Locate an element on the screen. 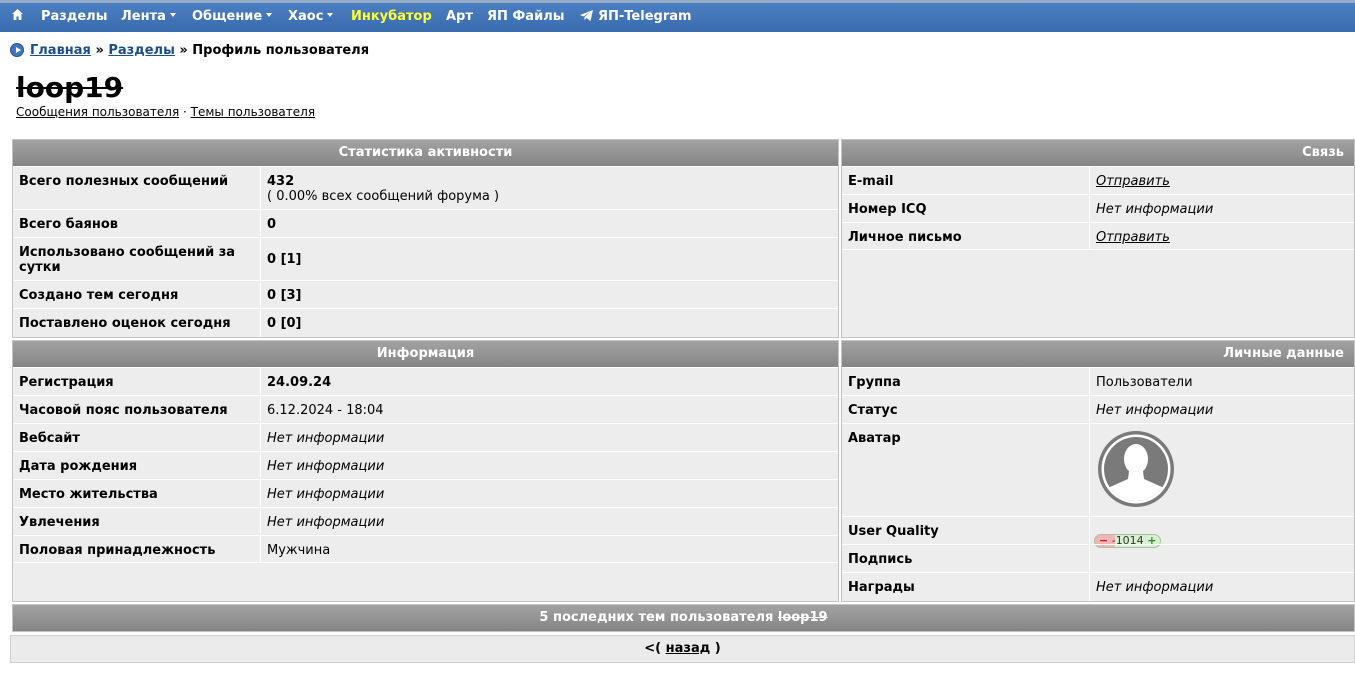  user-topics-link: Темы пользователя is located at coordinates (253, 112).